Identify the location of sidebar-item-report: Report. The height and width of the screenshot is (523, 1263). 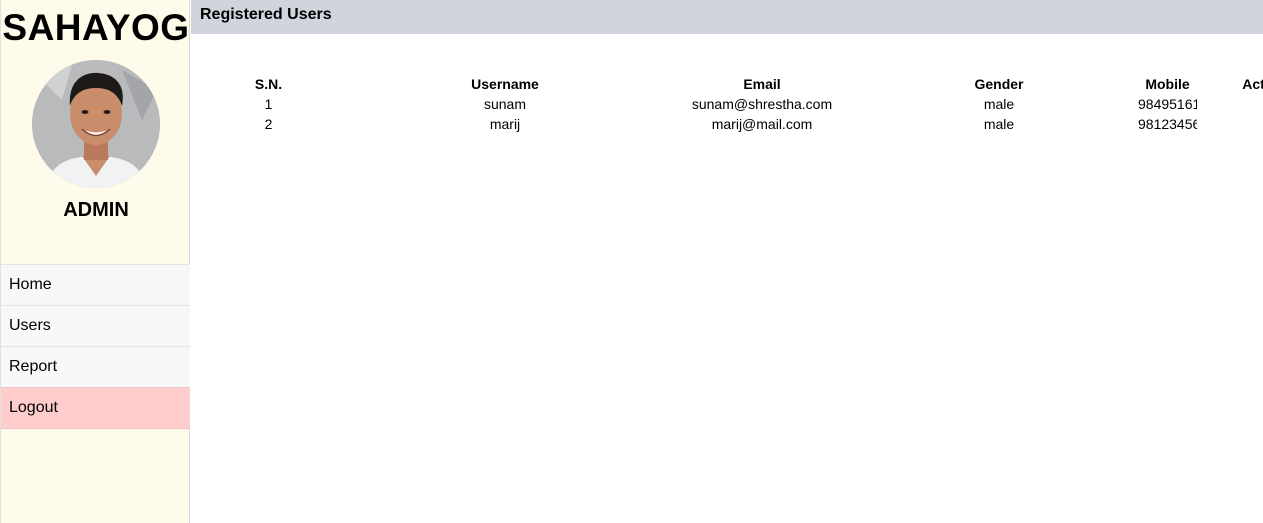
(95, 366).